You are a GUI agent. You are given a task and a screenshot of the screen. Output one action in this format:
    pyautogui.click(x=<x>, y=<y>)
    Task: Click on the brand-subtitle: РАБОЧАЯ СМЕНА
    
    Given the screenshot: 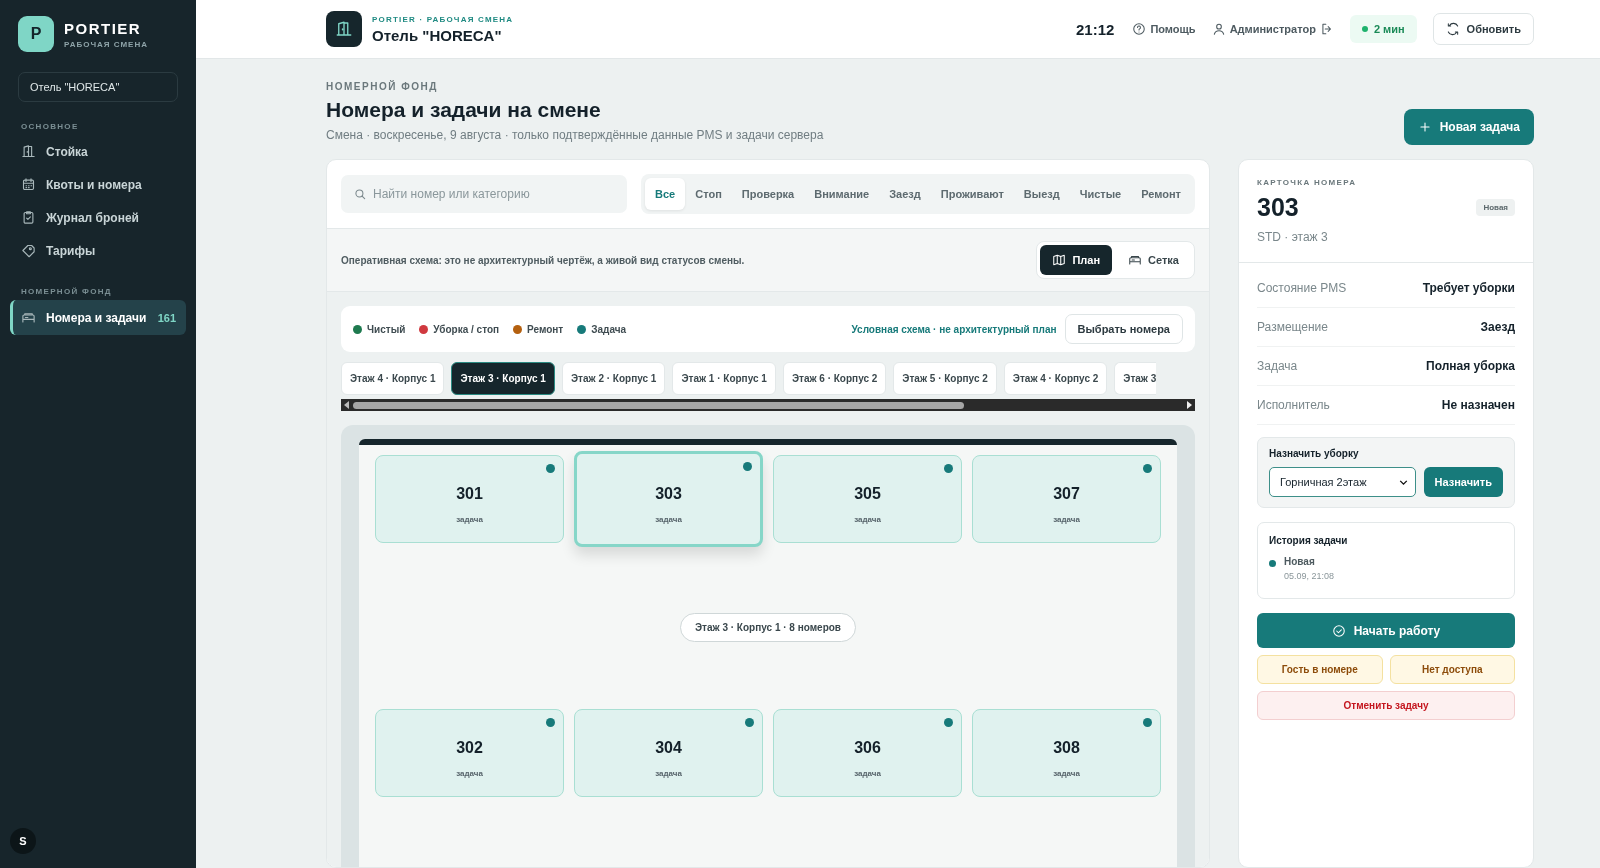 What is the action you would take?
    pyautogui.click(x=106, y=44)
    